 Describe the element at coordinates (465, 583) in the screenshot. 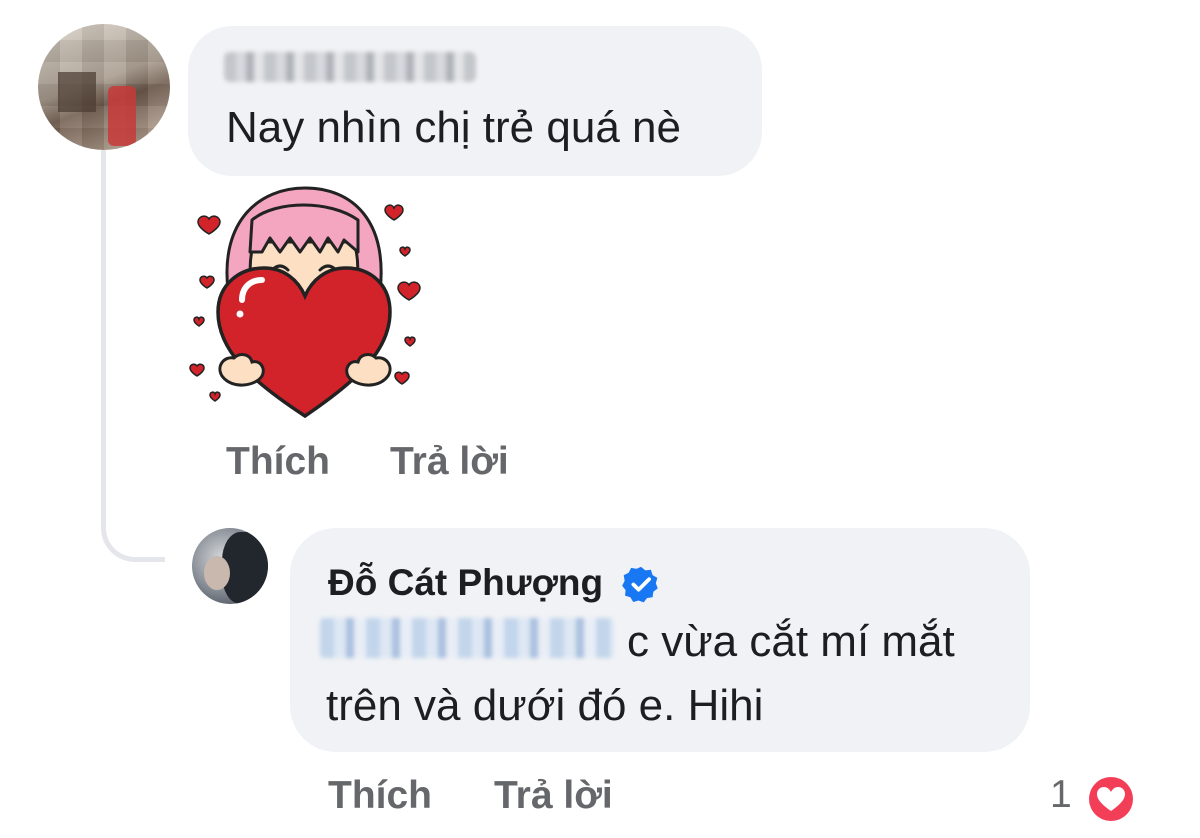

I see `reply-author-name: Đỗ Cát Phượng` at that location.